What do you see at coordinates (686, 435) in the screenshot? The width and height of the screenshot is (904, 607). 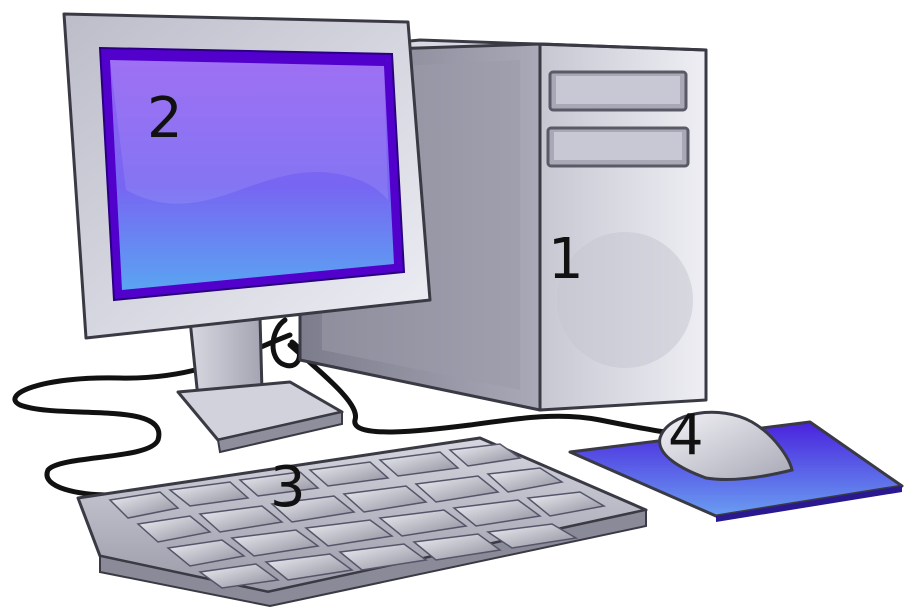 I see `label-mouse: 4` at bounding box center [686, 435].